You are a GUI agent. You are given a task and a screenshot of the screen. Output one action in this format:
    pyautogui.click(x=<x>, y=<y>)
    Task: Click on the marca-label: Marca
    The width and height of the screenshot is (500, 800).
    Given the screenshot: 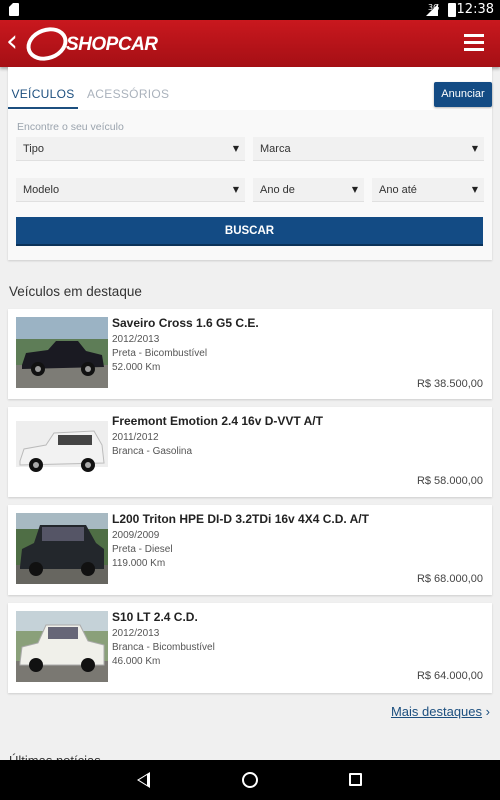 What is the action you would take?
    pyautogui.click(x=275, y=149)
    